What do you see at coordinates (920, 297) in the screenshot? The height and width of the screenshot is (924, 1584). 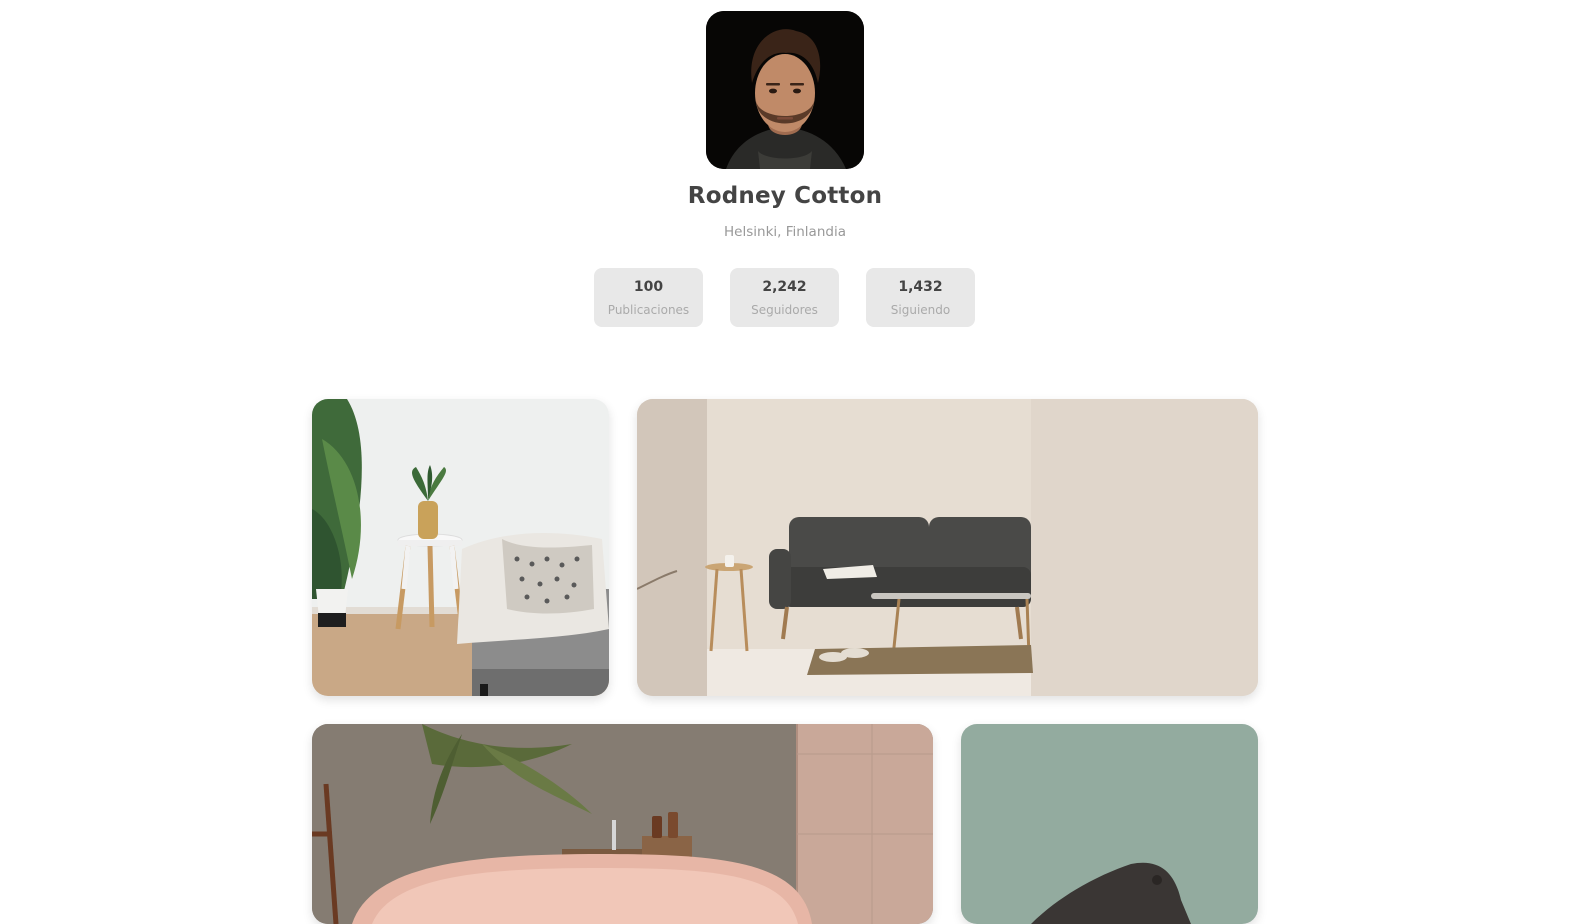 I see `stat-following: 1,432 Siguiendo` at bounding box center [920, 297].